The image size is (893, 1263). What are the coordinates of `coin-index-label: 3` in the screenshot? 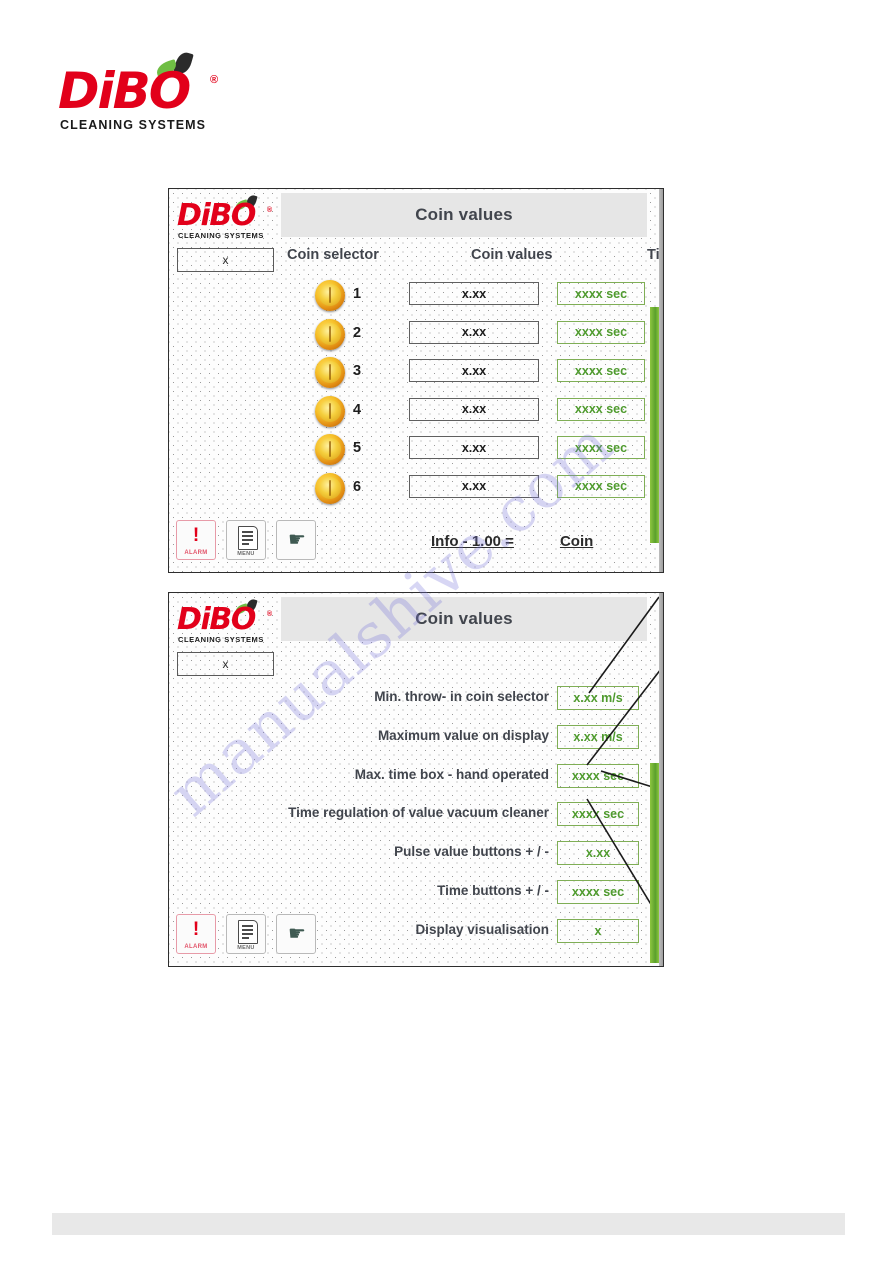 It's located at (357, 371).